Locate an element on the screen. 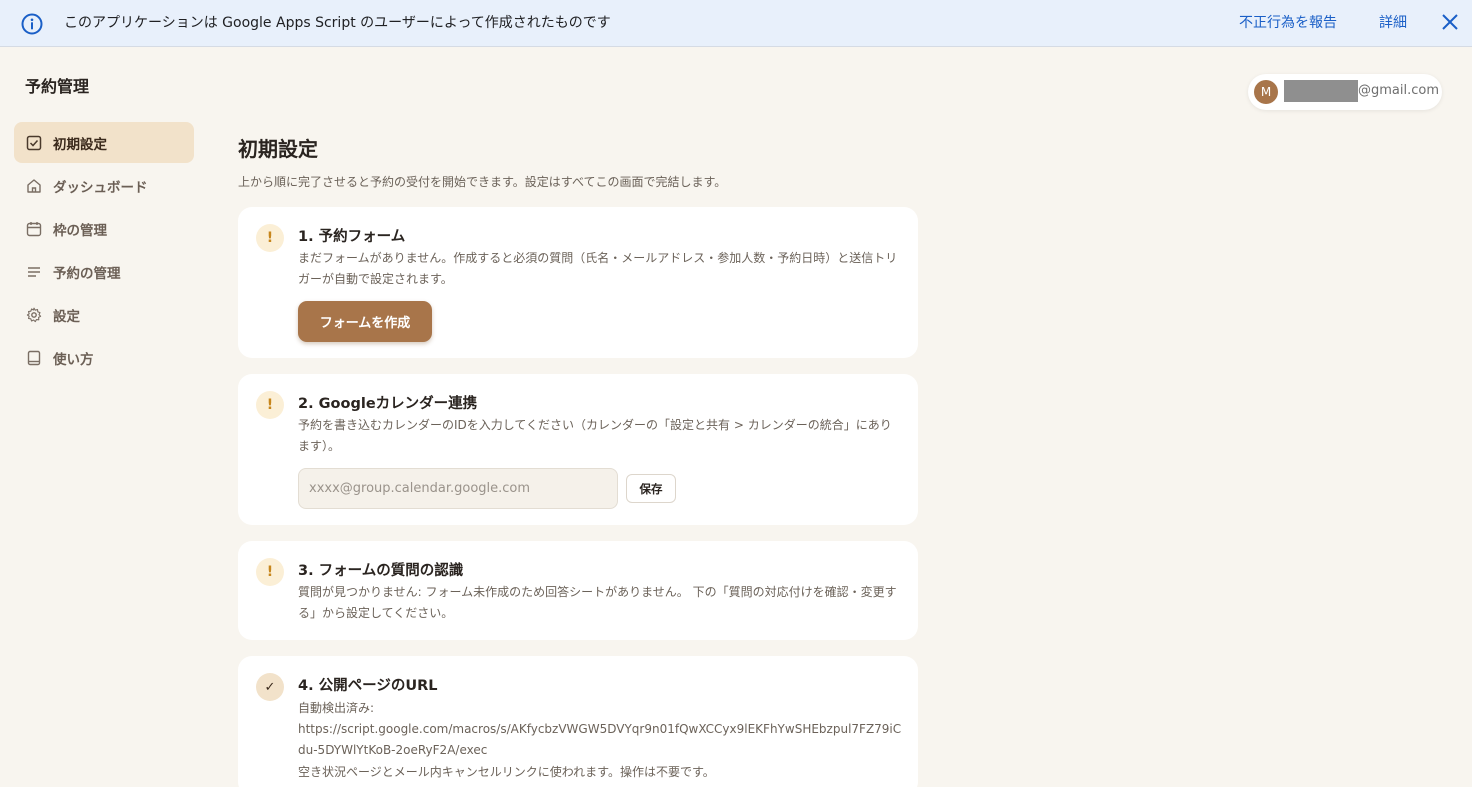 The height and width of the screenshot is (787, 1472). create-form-button: フォームを作成 is located at coordinates (365, 321).